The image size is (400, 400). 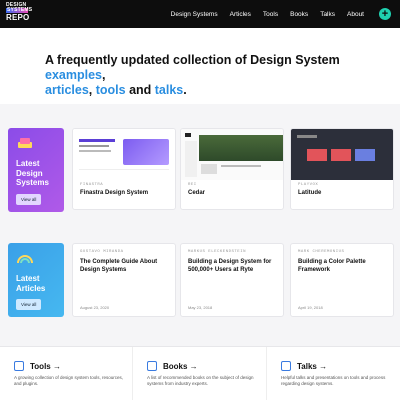 What do you see at coordinates (25, 259) in the screenshot?
I see `rainbow-icon` at bounding box center [25, 259].